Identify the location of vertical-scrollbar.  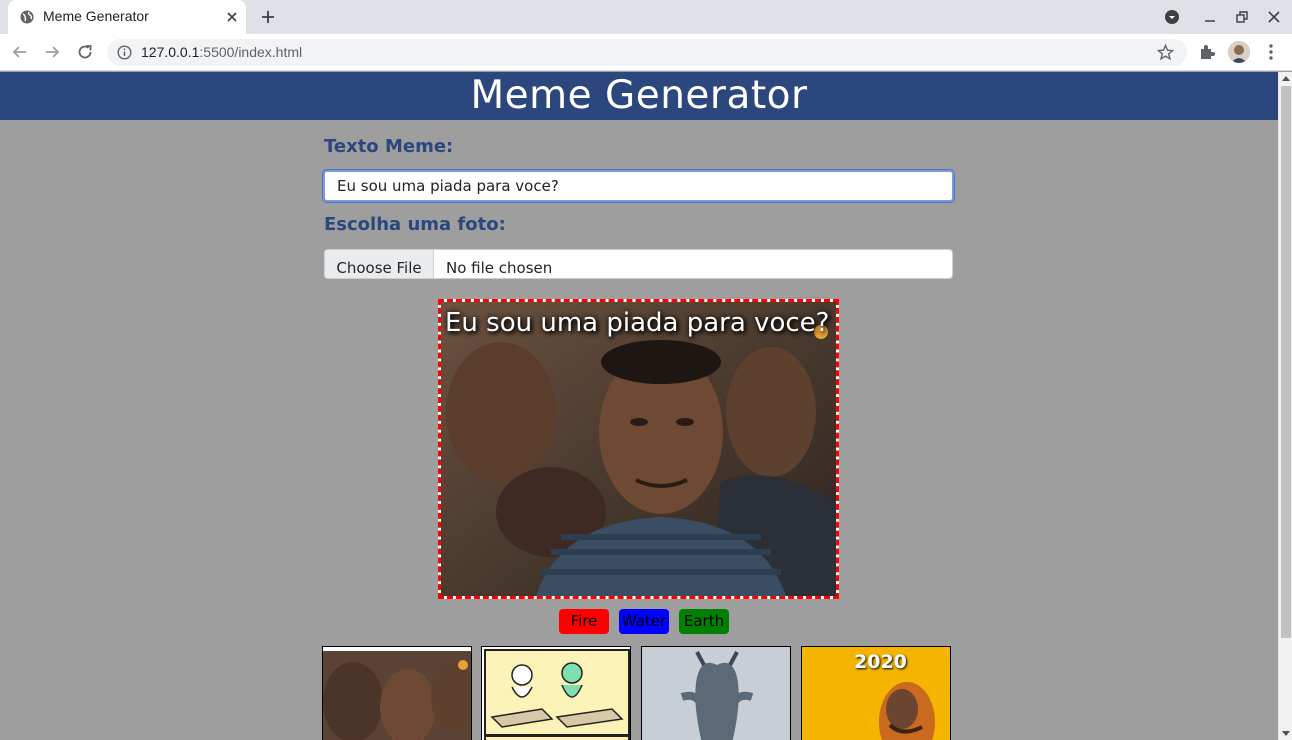
(1285, 406).